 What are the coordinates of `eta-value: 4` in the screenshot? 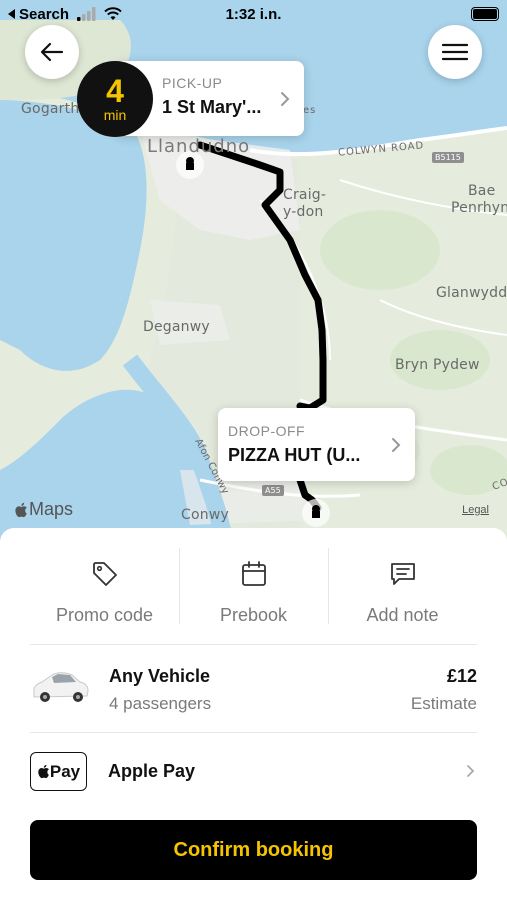 It's located at (115, 91).